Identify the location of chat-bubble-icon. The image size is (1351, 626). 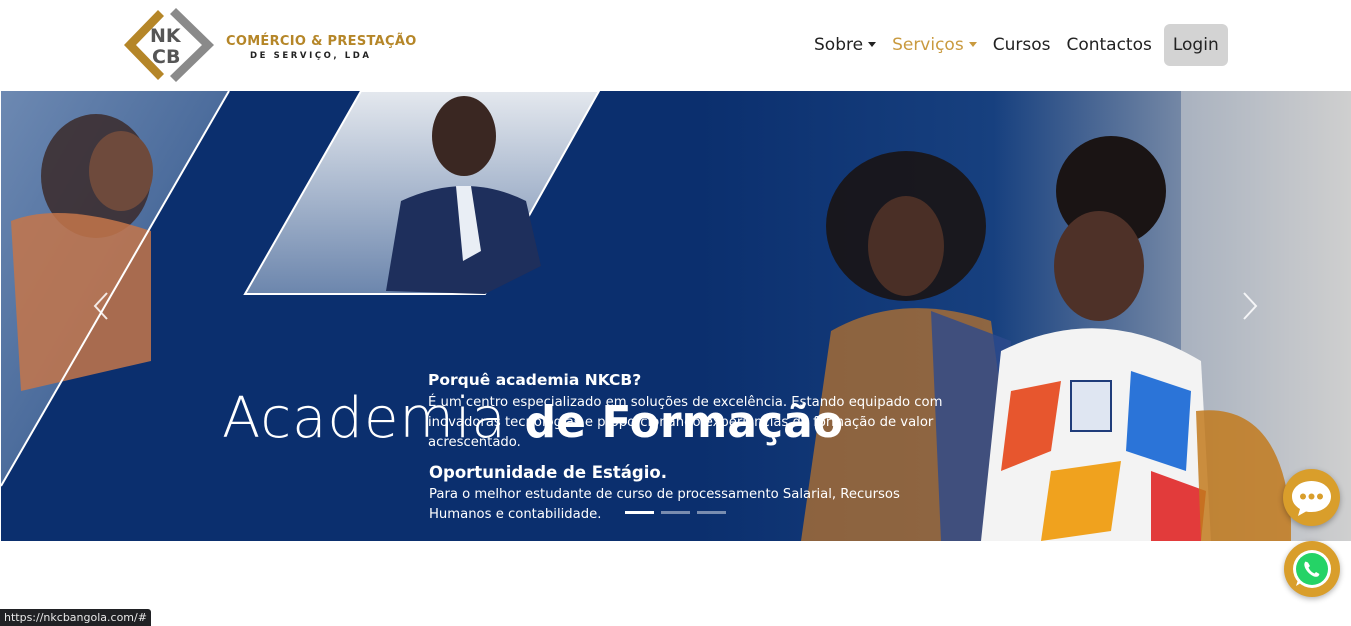
(1311, 498).